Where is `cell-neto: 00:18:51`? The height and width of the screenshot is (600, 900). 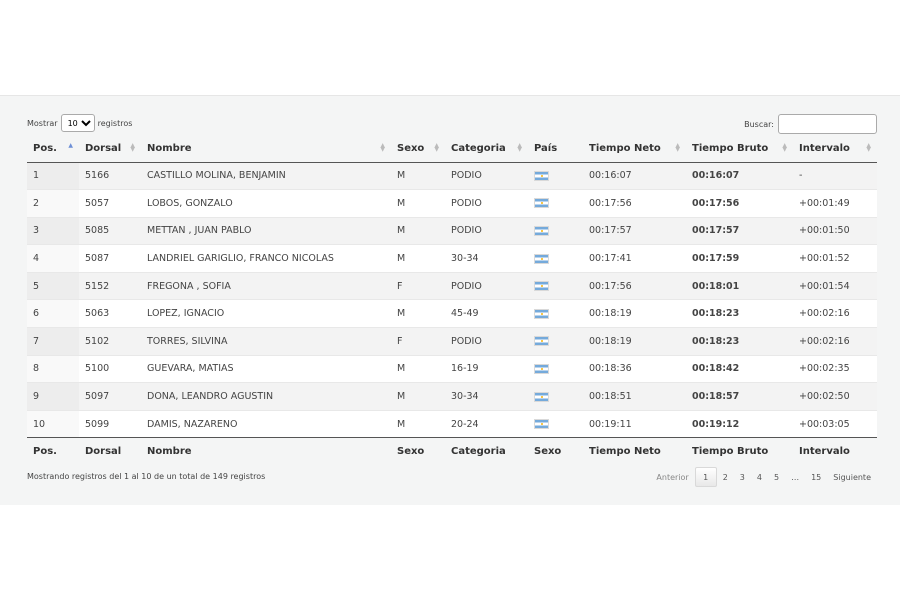 cell-neto: 00:18:51 is located at coordinates (634, 396).